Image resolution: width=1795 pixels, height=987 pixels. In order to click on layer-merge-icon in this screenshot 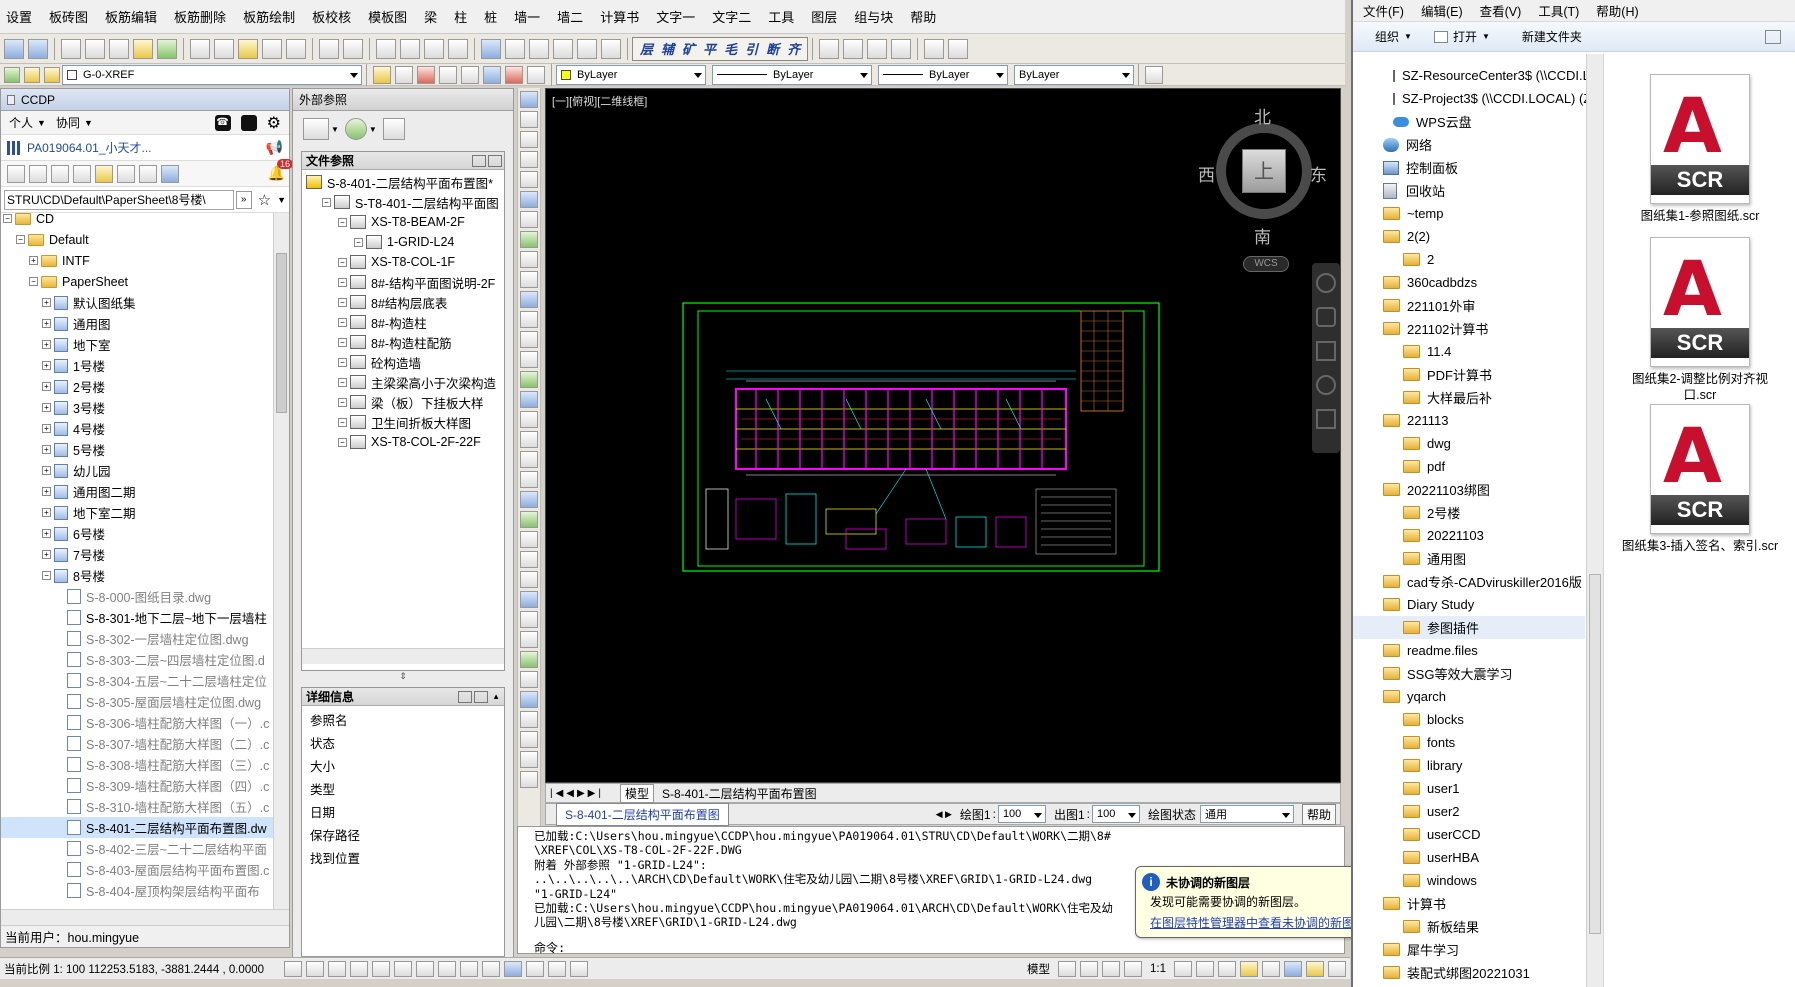, I will do `click(536, 74)`.